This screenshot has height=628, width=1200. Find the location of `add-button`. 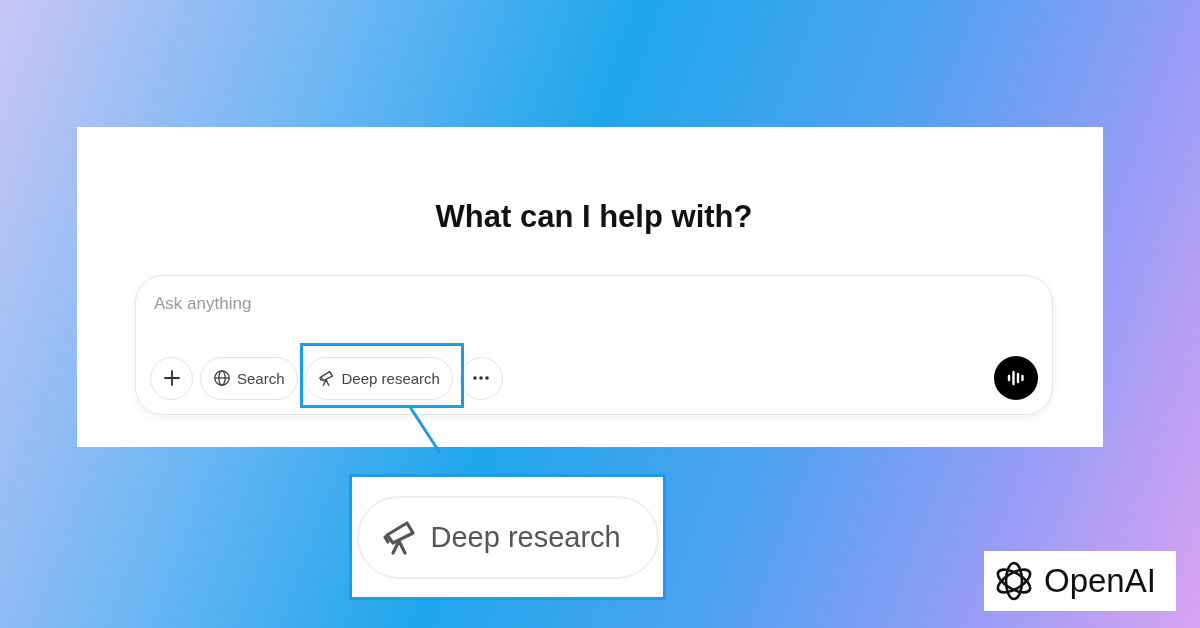

add-button is located at coordinates (171, 378).